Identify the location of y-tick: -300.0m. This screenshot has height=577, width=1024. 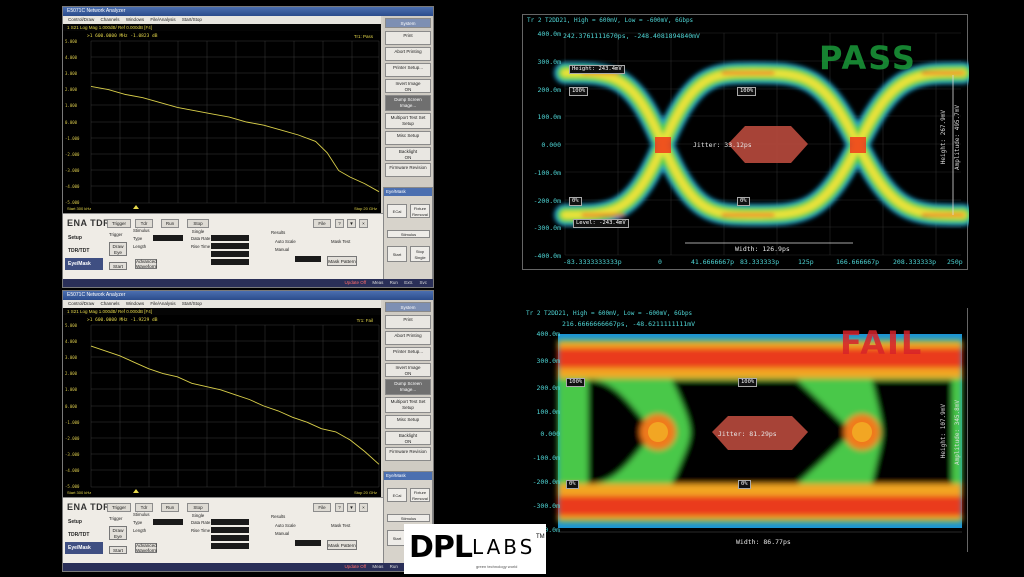
(547, 228).